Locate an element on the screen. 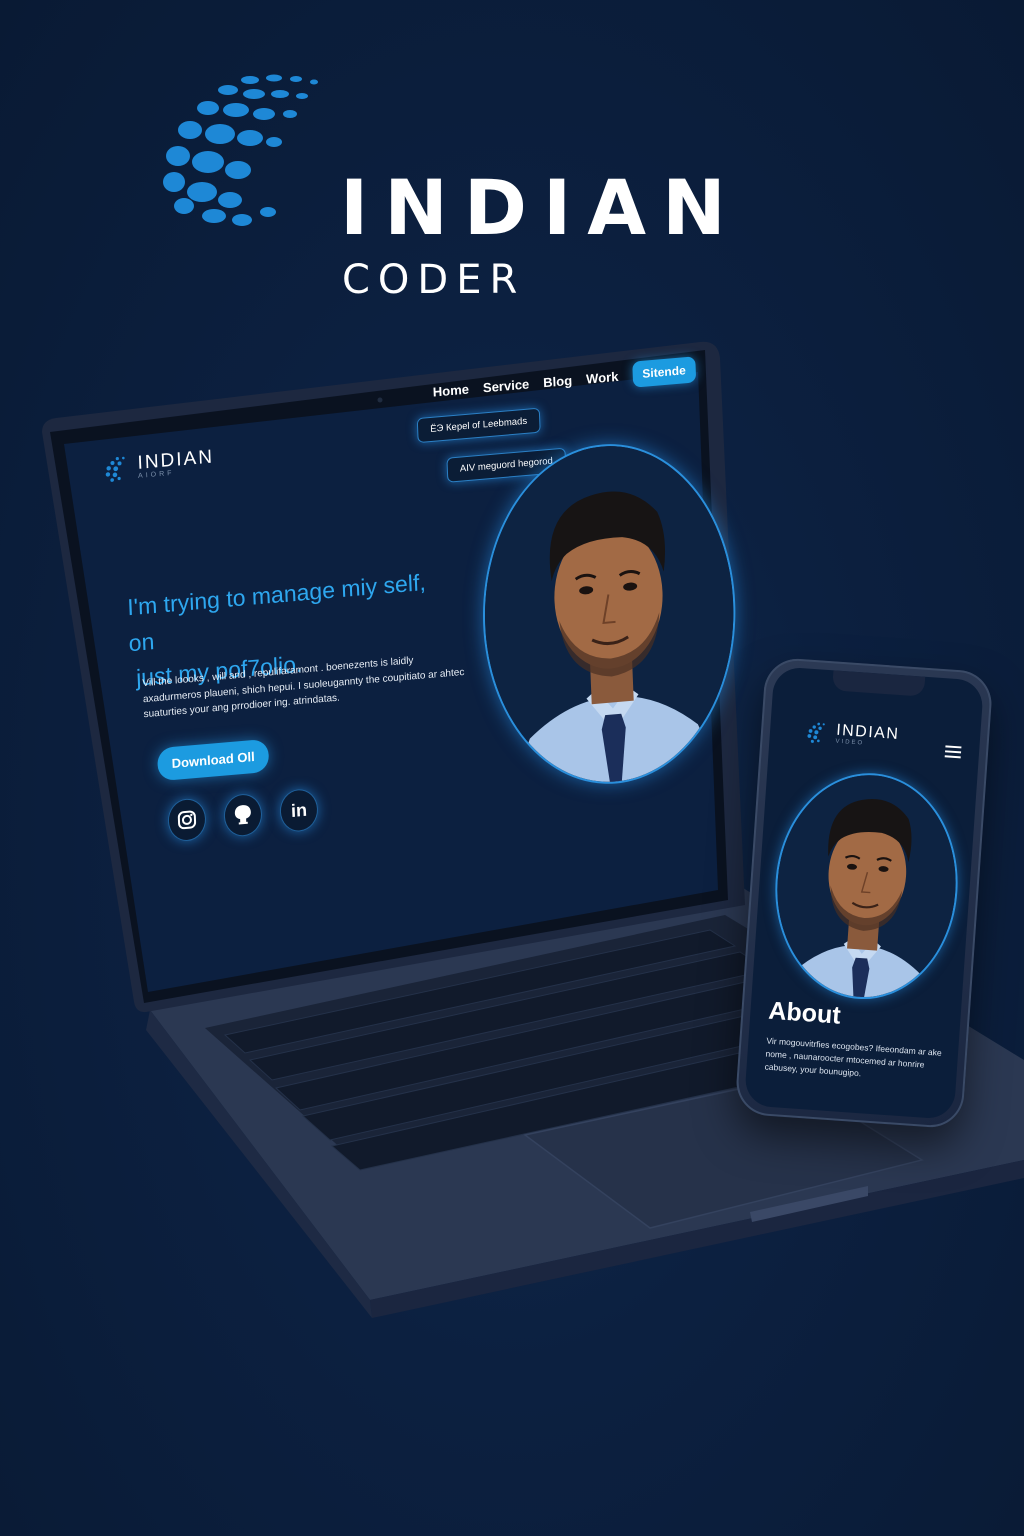 The width and height of the screenshot is (1024, 1536). github-icon is located at coordinates (242, 815).